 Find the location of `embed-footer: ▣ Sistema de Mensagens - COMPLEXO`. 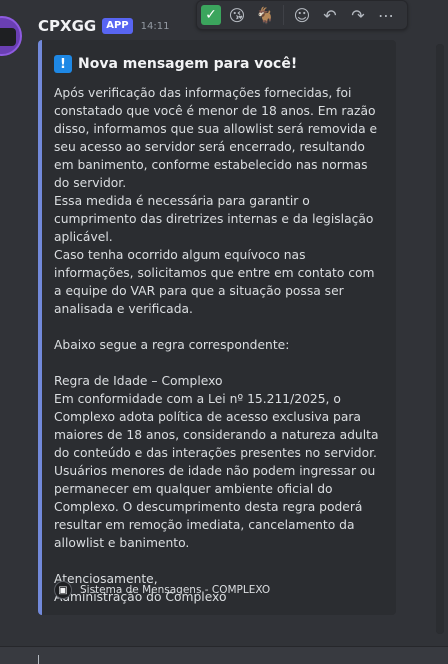

embed-footer: ▣ Sistema de Mensagens - COMPLEXO is located at coordinates (162, 590).